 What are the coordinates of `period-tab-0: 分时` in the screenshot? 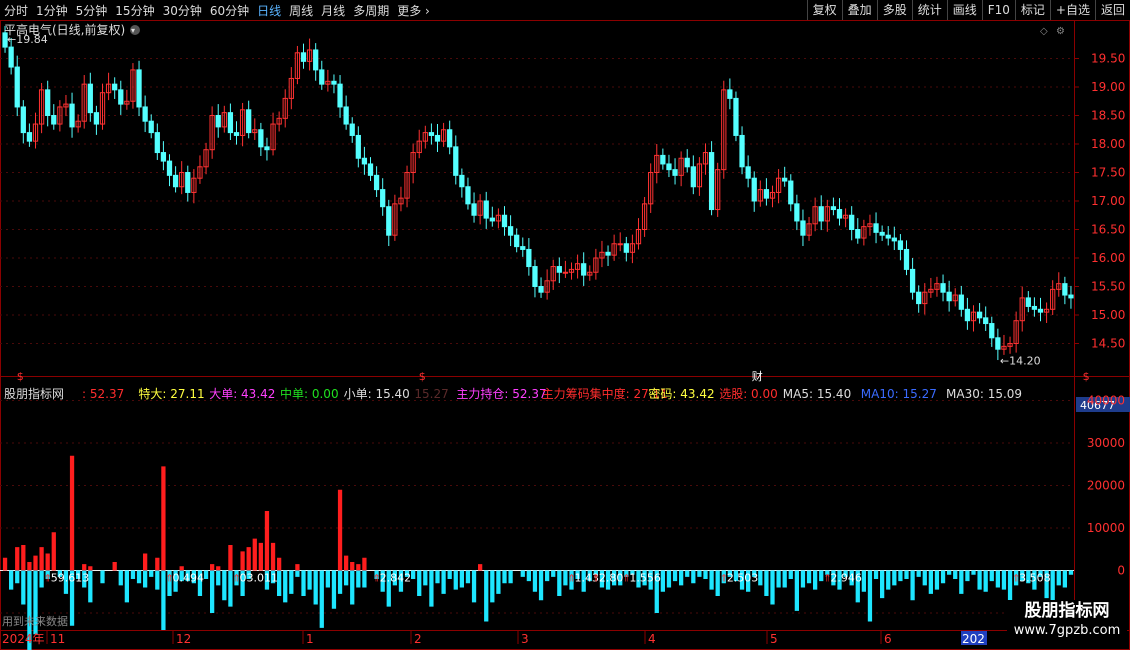 It's located at (16, 10).